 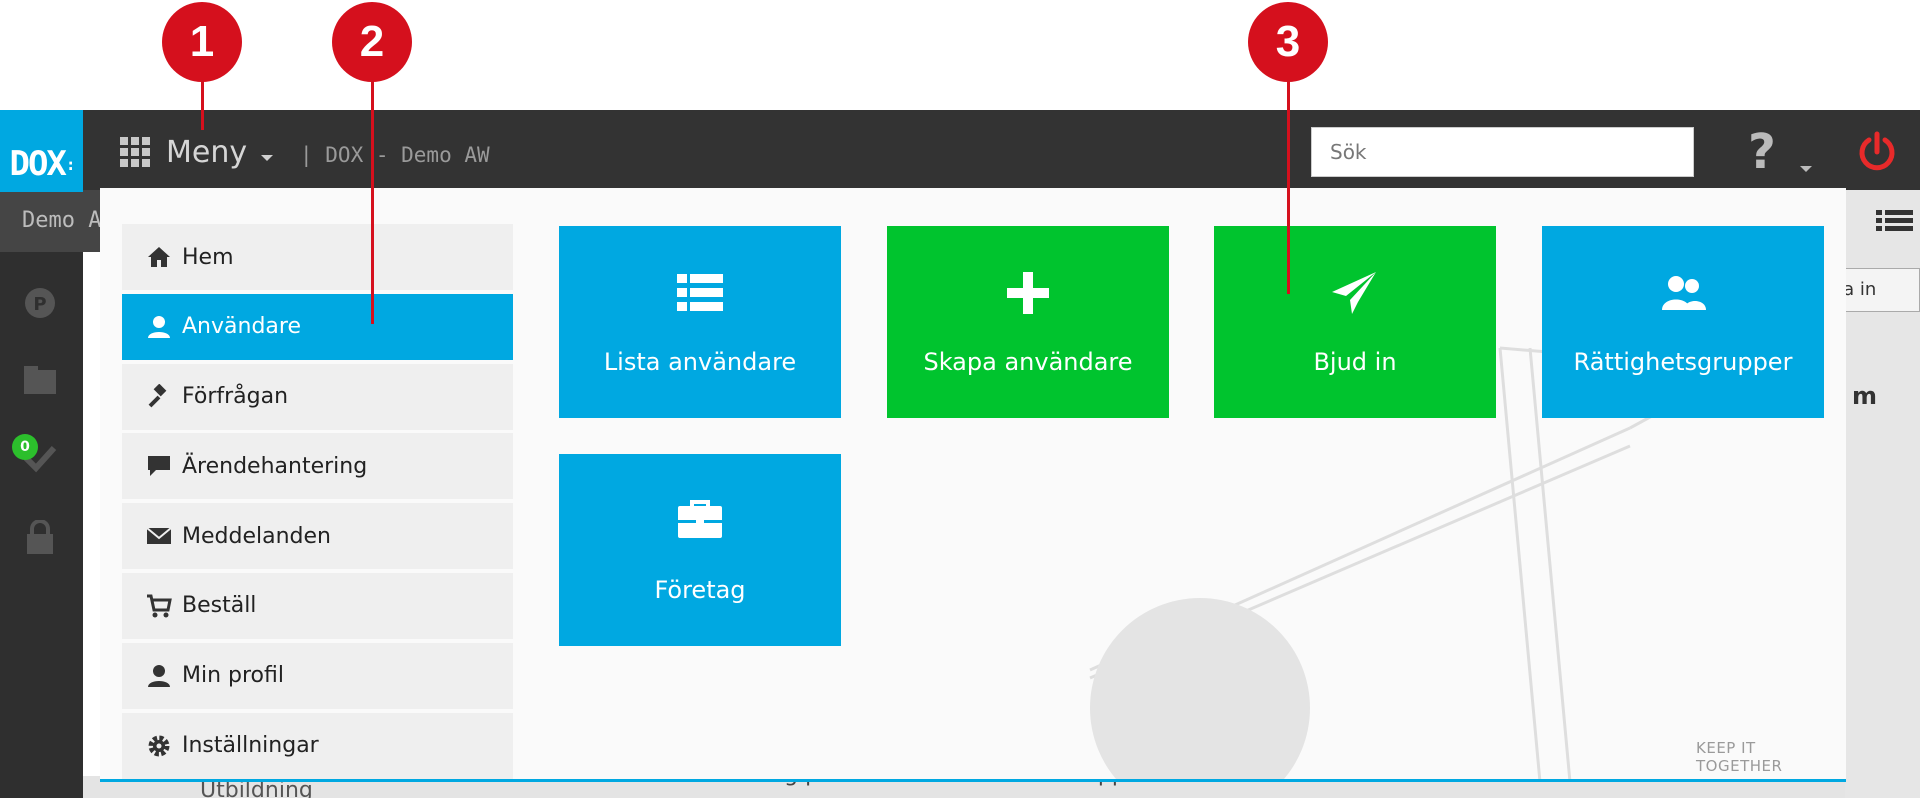 I want to click on dox-logo: DOX:, so click(x=41, y=151).